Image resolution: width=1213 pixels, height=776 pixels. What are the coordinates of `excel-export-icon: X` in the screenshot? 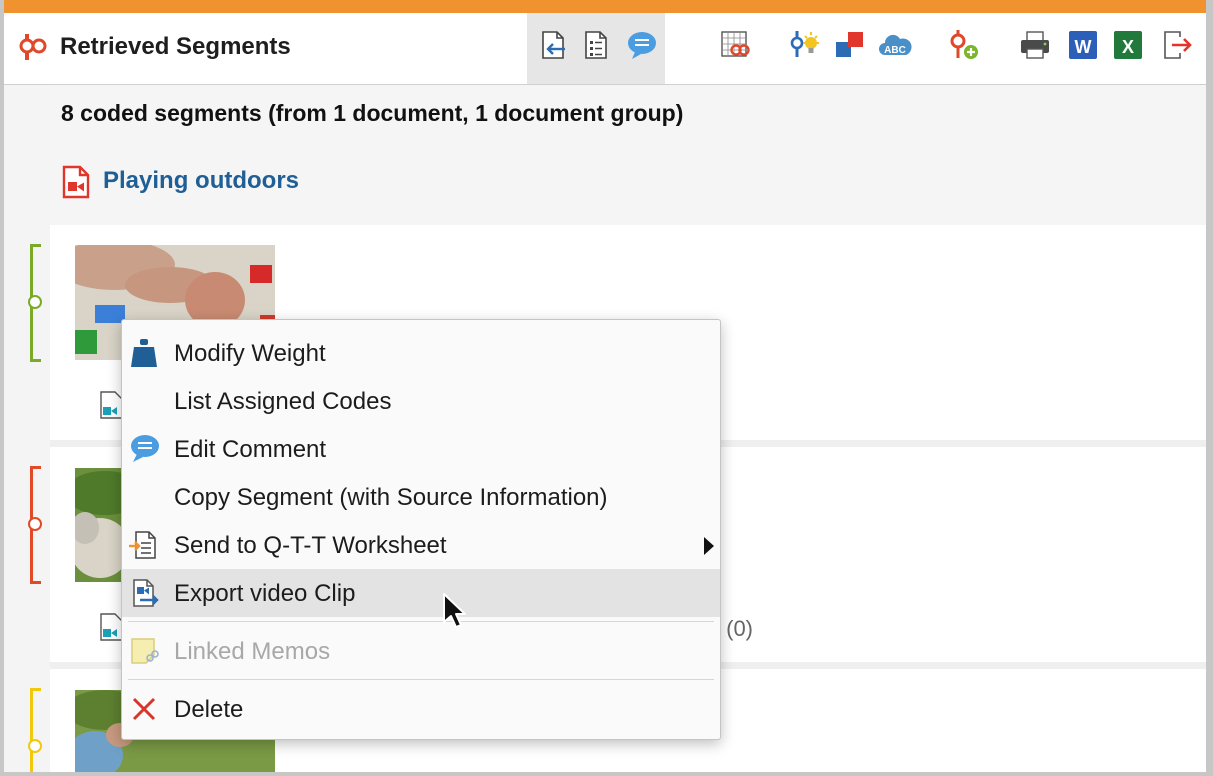 It's located at (1128, 45).